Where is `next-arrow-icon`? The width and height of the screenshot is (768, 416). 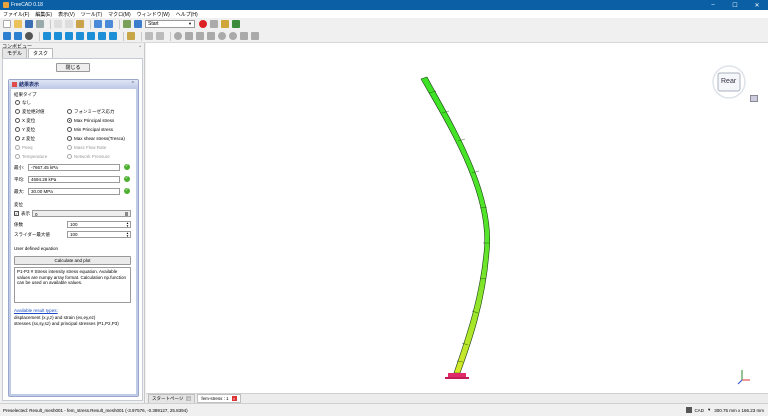 next-arrow-icon is located at coordinates (211, 36).